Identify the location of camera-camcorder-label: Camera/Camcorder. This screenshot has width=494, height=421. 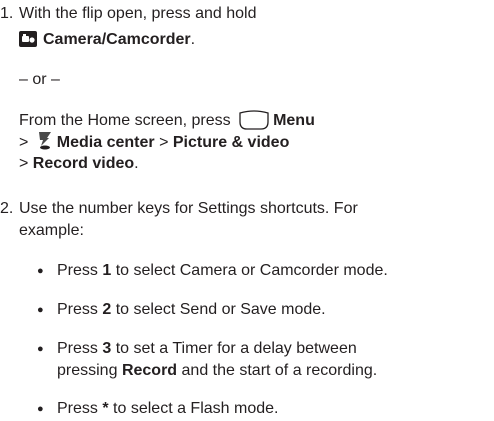
(117, 39).